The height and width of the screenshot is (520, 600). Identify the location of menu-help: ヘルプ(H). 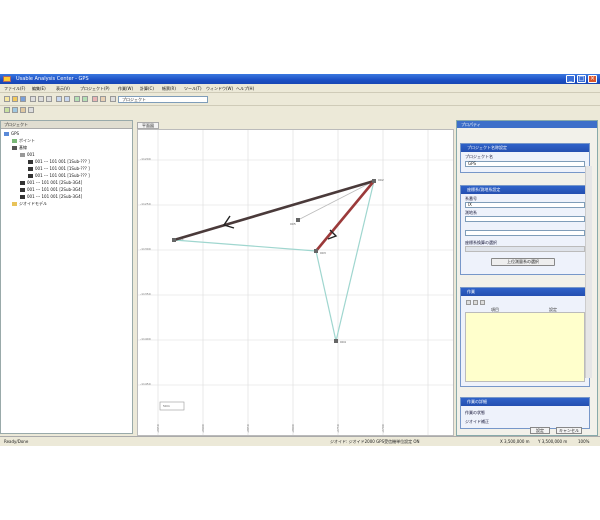
(245, 89).